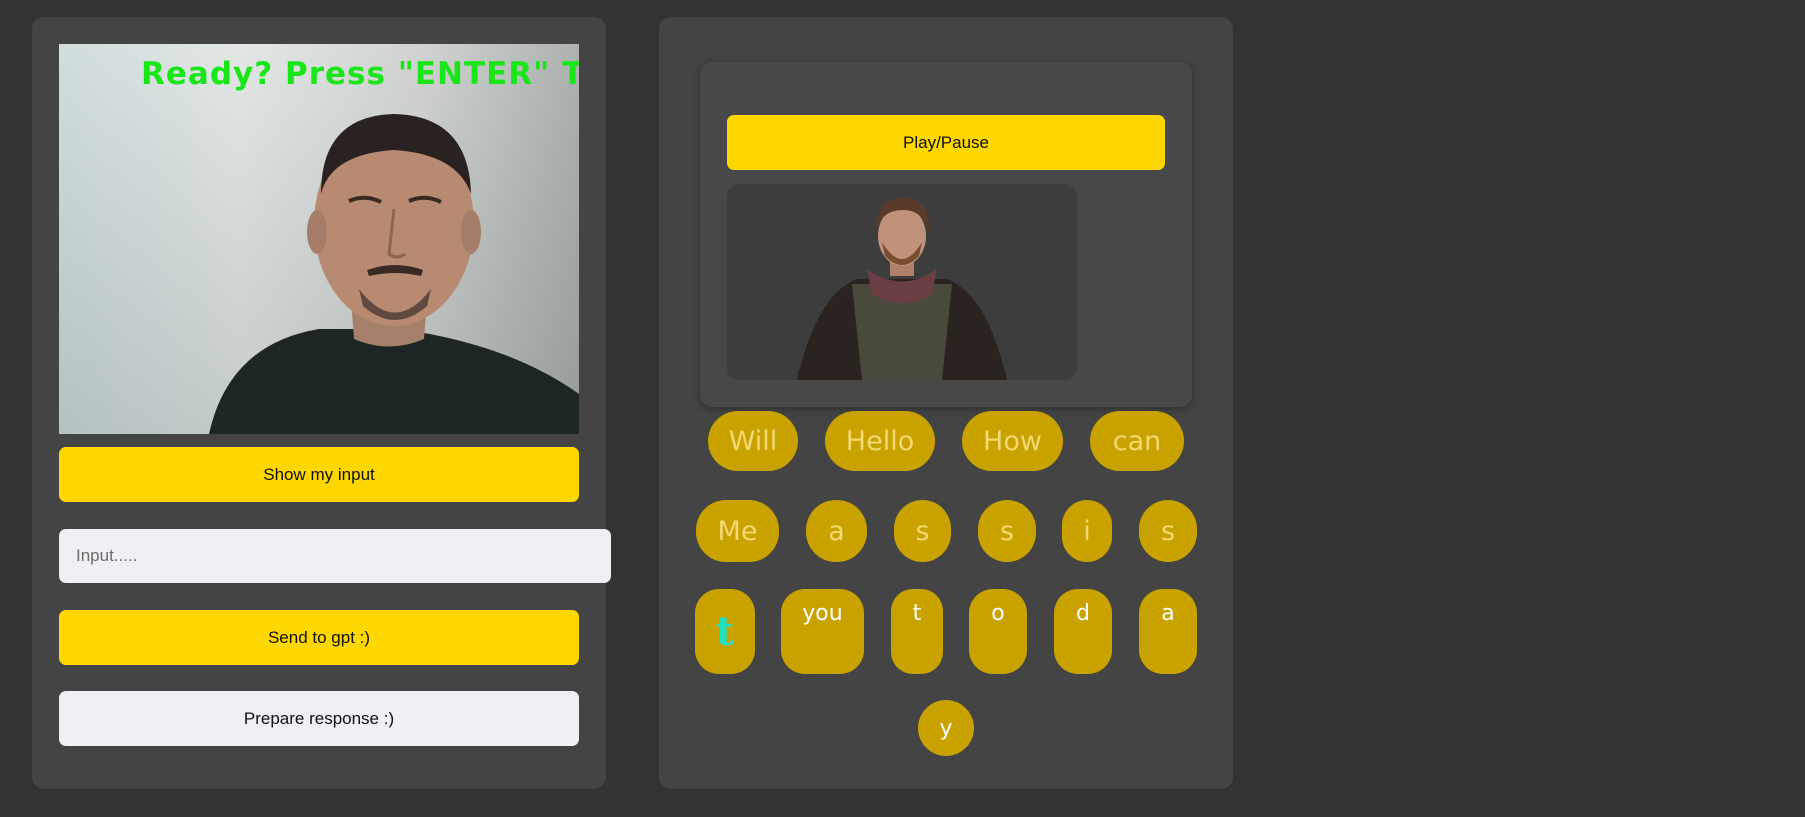  What do you see at coordinates (737, 531) in the screenshot?
I see `word-chip-me: Me` at bounding box center [737, 531].